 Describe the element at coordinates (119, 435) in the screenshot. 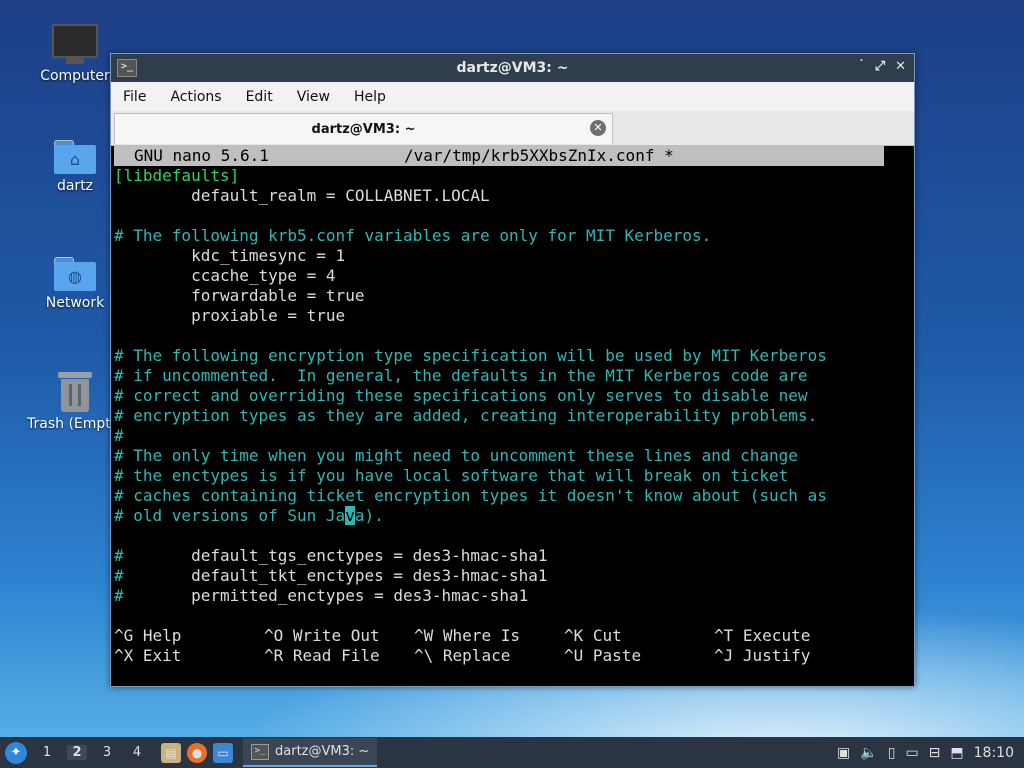

I see `code-line: #` at that location.